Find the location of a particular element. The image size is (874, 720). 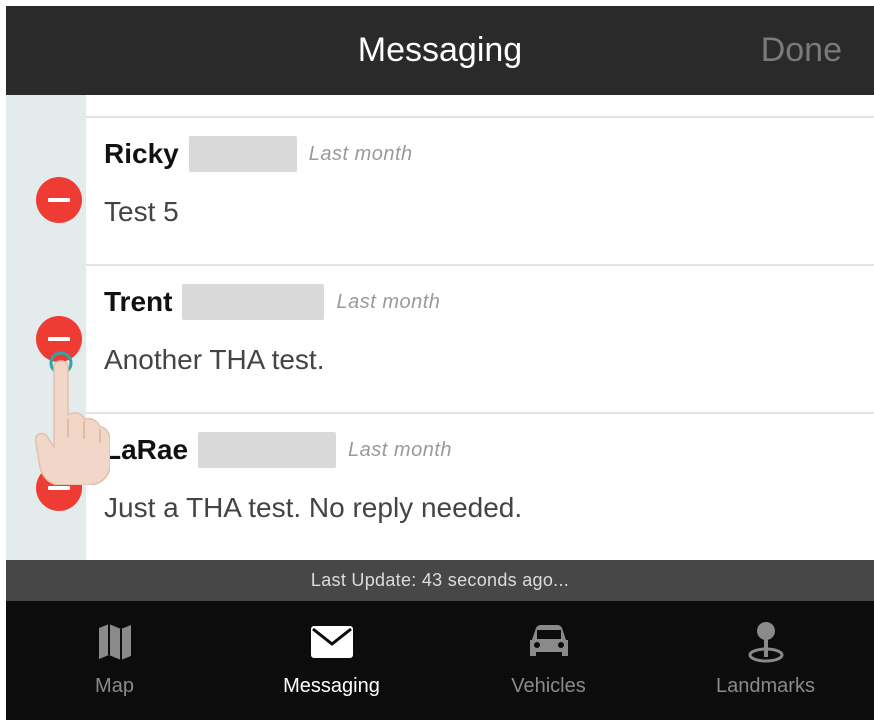

message-header: Trent Last month is located at coordinates (272, 302).